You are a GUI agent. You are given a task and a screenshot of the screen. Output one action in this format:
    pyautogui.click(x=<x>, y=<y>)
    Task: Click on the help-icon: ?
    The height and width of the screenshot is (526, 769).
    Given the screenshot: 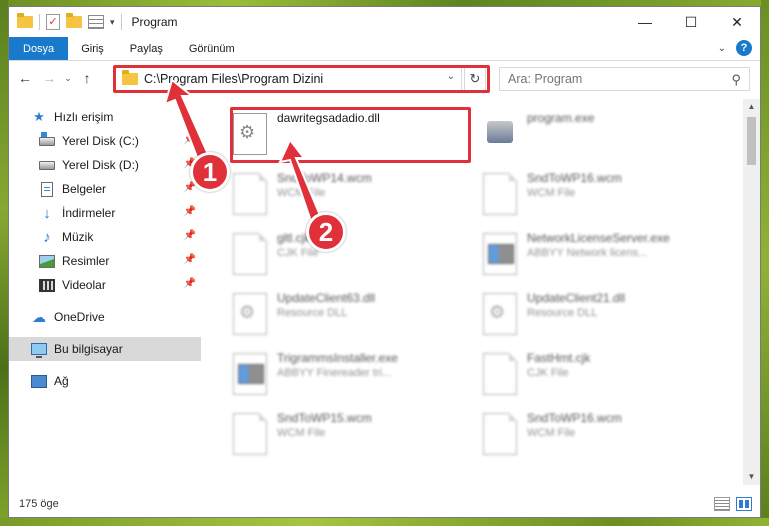 What is the action you would take?
    pyautogui.click(x=744, y=48)
    